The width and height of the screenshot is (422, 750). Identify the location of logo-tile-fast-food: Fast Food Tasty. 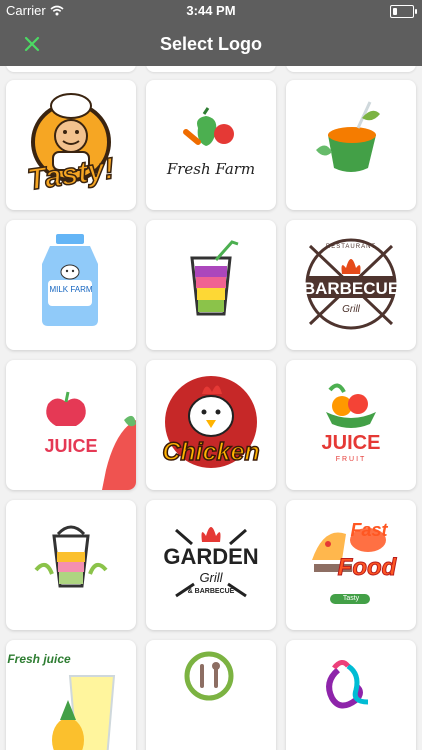
(351, 565).